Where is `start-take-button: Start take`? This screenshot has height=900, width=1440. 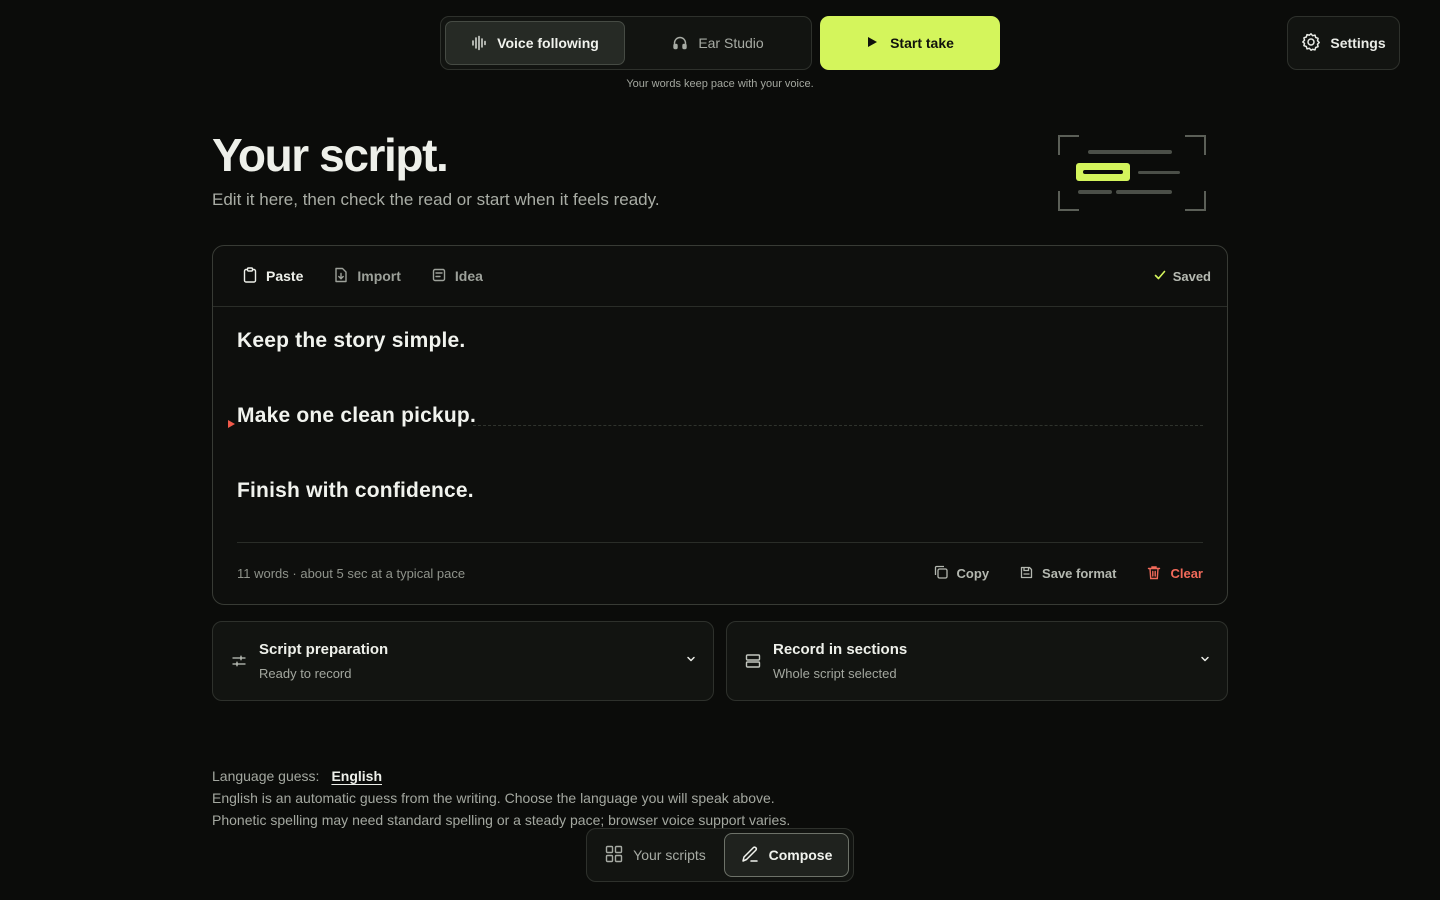
start-take-button: Start take is located at coordinates (910, 43).